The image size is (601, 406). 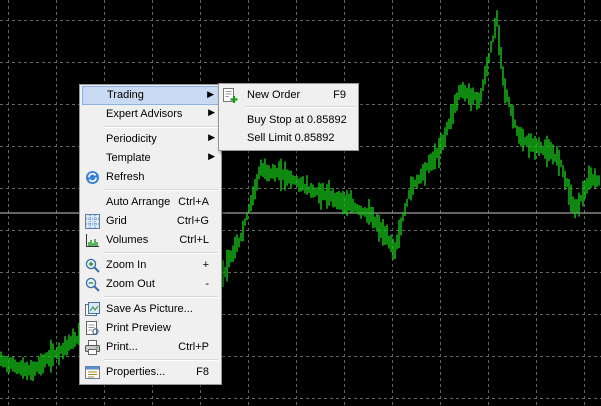 I want to click on menu-item-zoom-in: Zoom In +, so click(x=150, y=265).